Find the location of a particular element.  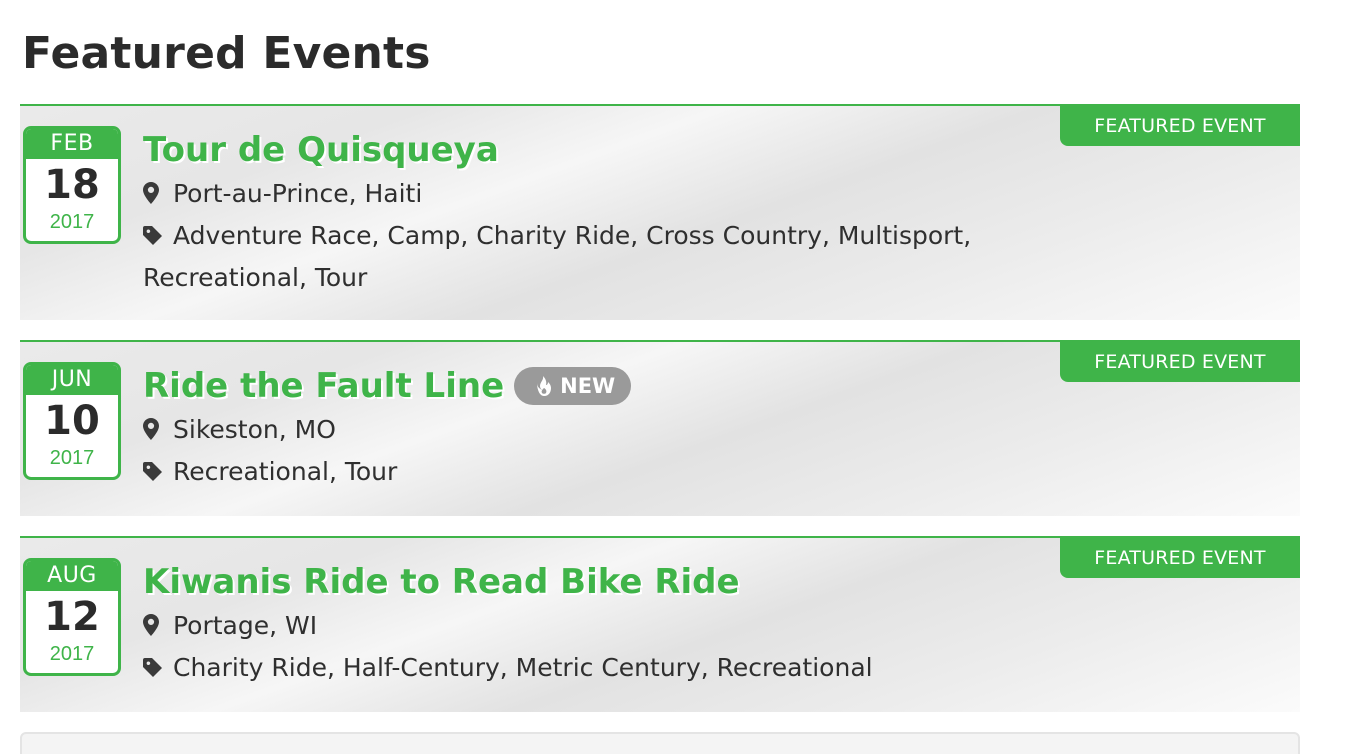

event-month: AUG is located at coordinates (72, 576).